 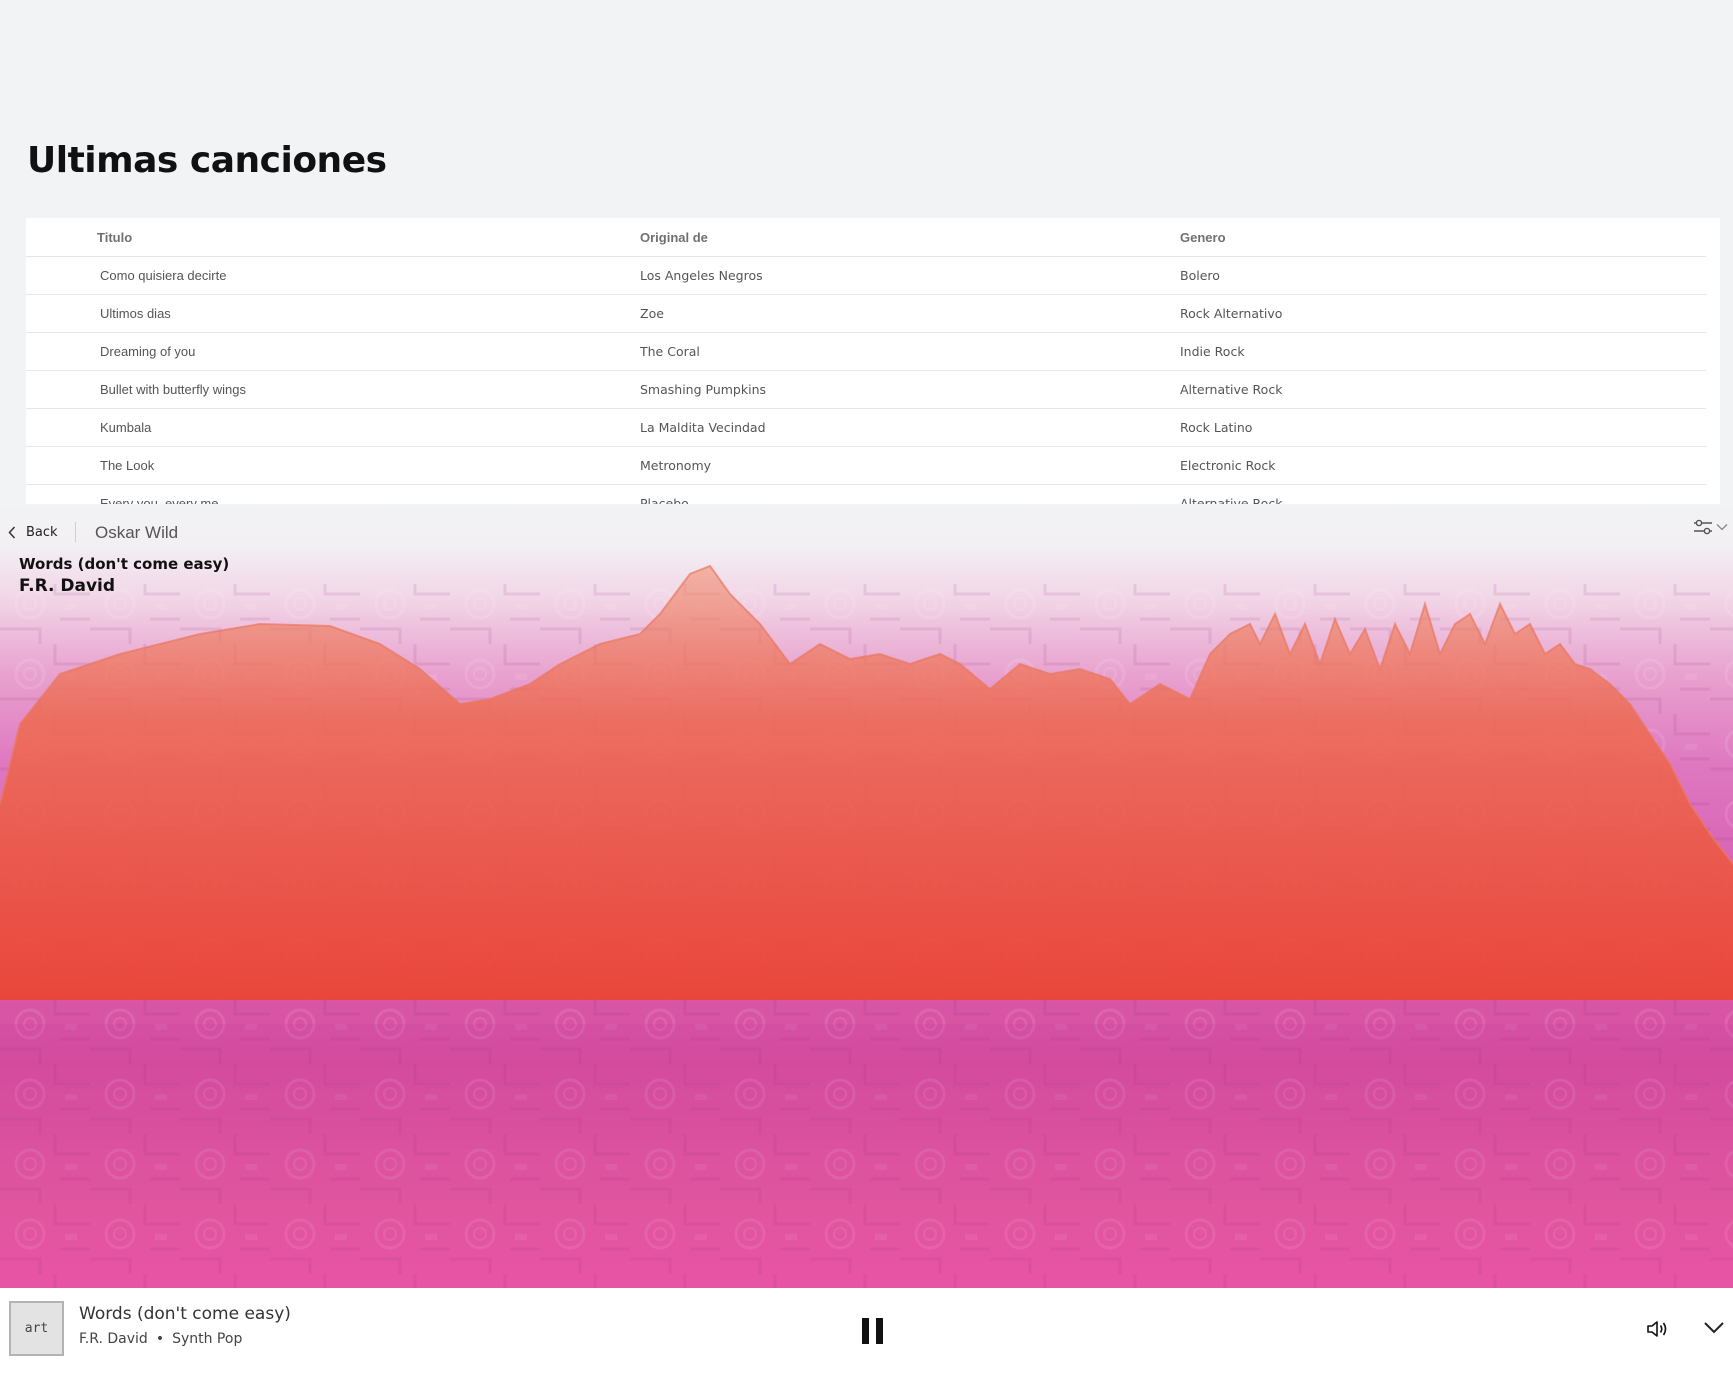 I want to click on chevron-left-icon, so click(x=12, y=532).